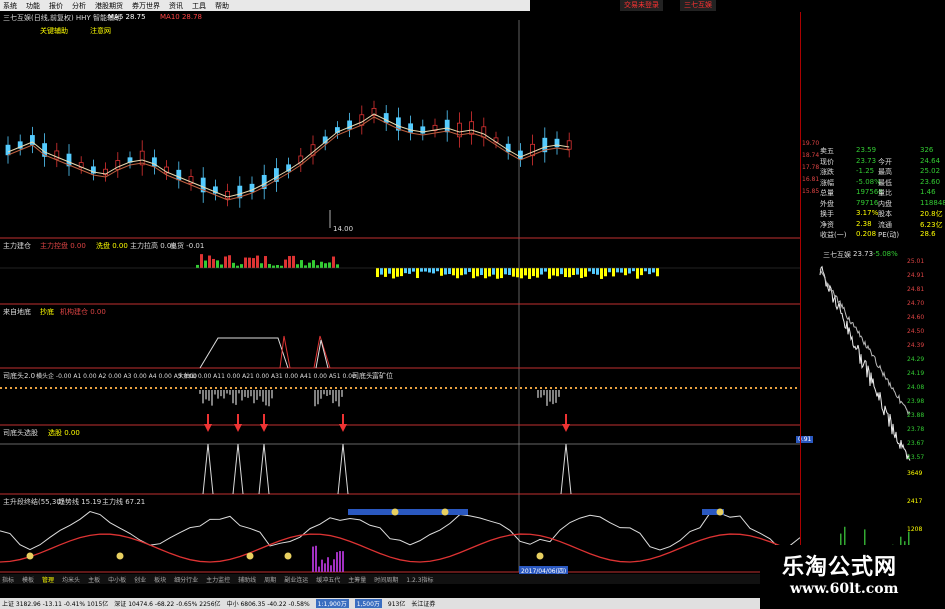  What do you see at coordinates (296, 579) in the screenshot?
I see `indicator-tab: 副业连运` at bounding box center [296, 579].